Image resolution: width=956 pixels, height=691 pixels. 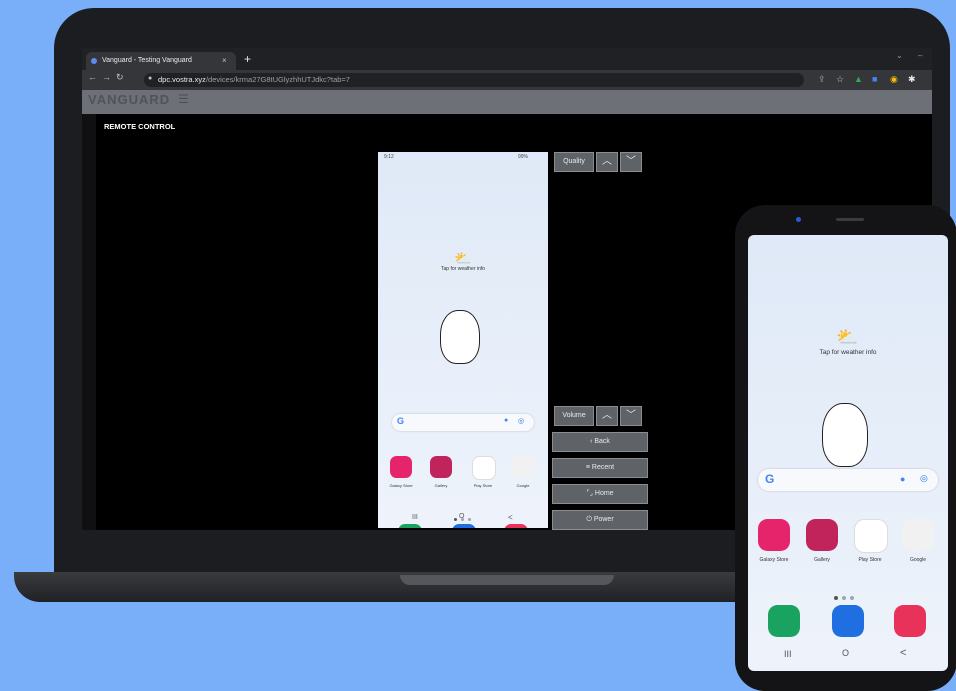 What do you see at coordinates (224, 61) in the screenshot?
I see `tab-close-icon: ×` at bounding box center [224, 61].